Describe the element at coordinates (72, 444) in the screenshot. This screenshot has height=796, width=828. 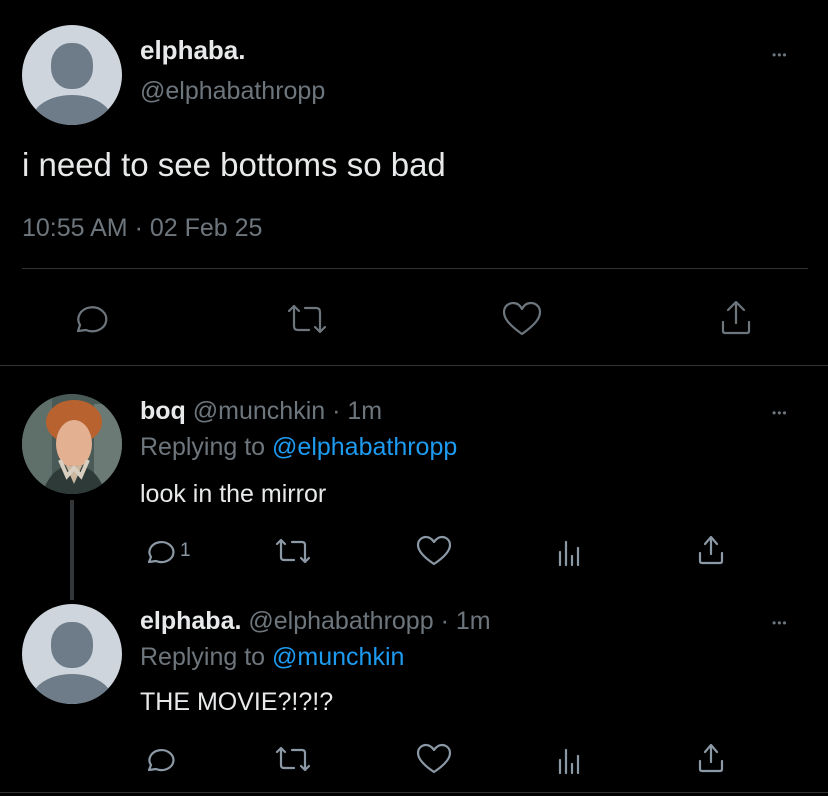
I see `reply-avatar-photo` at that location.